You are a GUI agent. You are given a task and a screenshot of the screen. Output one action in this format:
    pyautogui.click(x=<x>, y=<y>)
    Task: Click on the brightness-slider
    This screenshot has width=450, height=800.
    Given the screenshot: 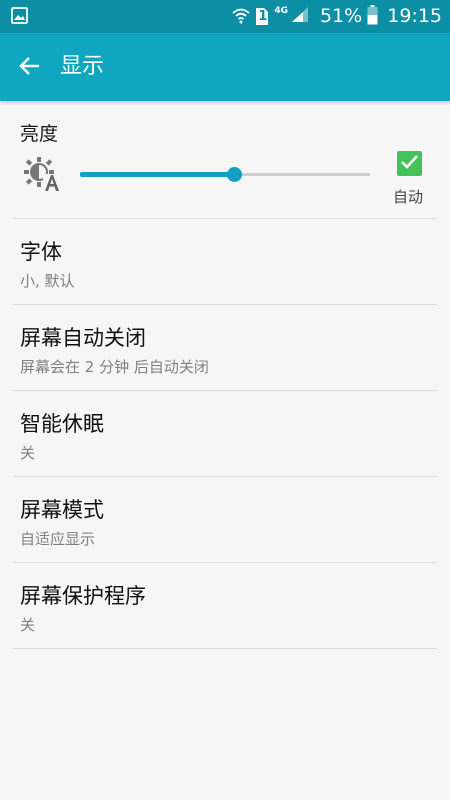 What is the action you would take?
    pyautogui.click(x=225, y=175)
    